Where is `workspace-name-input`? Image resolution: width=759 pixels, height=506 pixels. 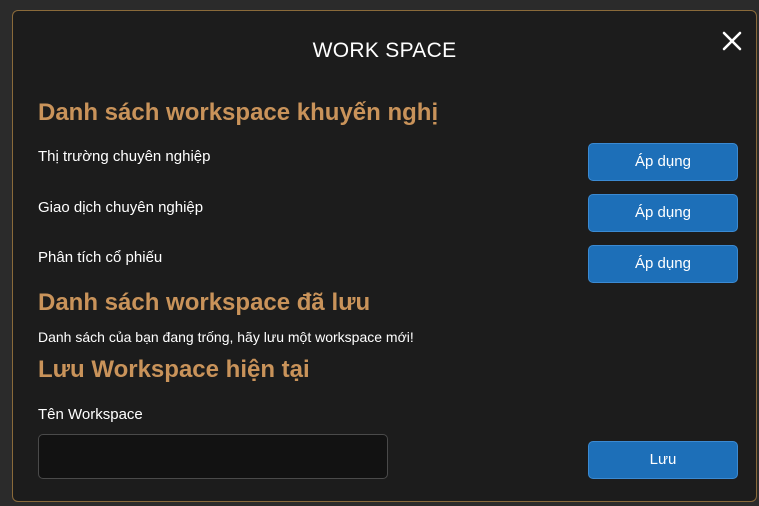 workspace-name-input is located at coordinates (213, 456).